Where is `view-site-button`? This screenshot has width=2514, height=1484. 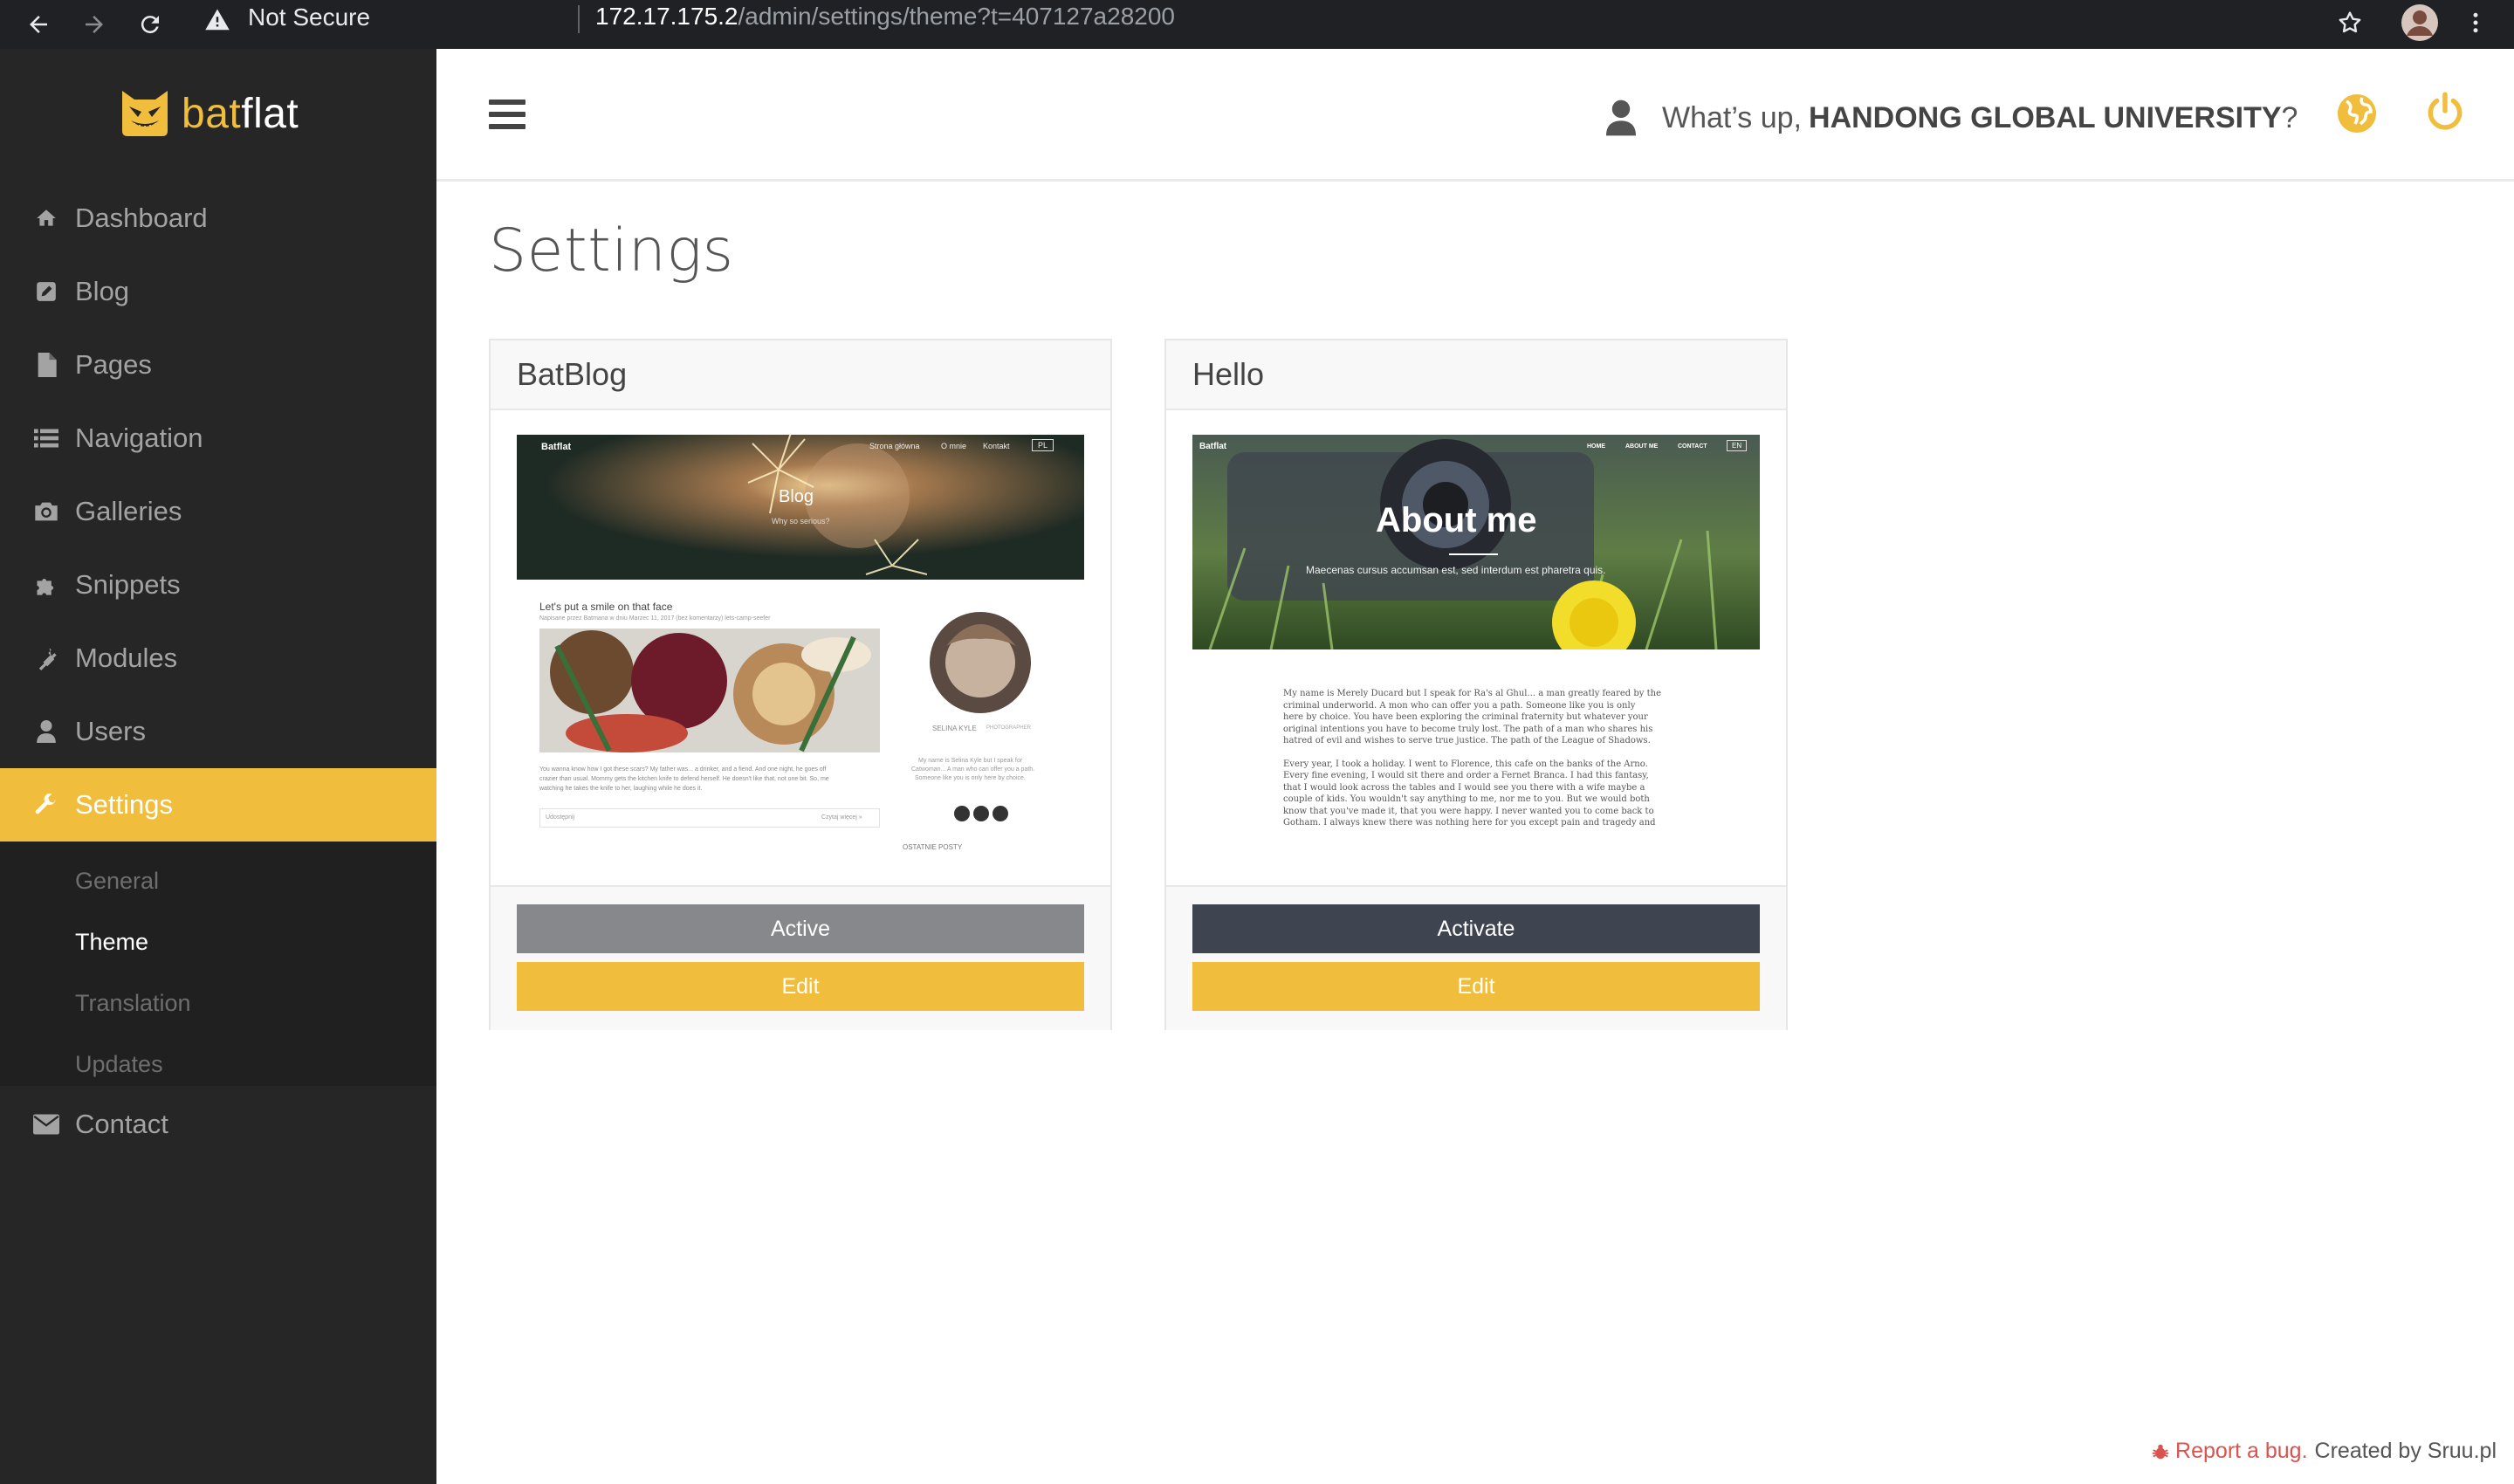
view-site-button is located at coordinates (2357, 114).